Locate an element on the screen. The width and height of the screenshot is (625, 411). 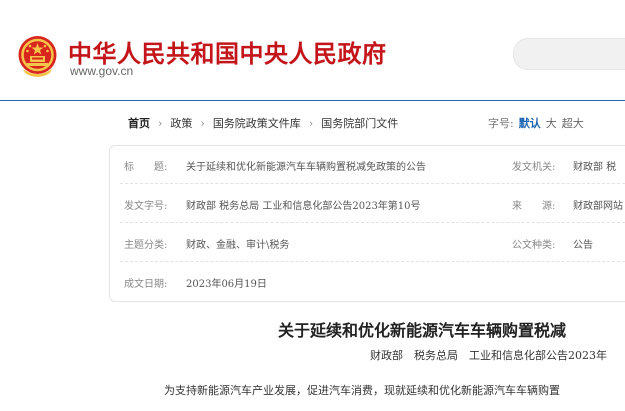
site-url: www.gov.cn is located at coordinates (101, 71).